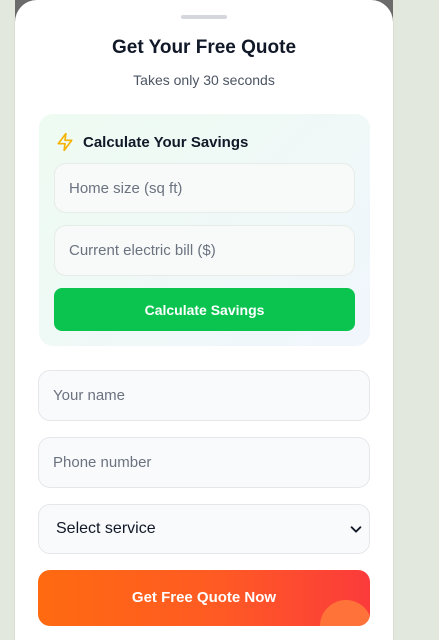 The image size is (439, 640). Describe the element at coordinates (166, 142) in the screenshot. I see `calculator-title: Calculate Your Savings` at that location.